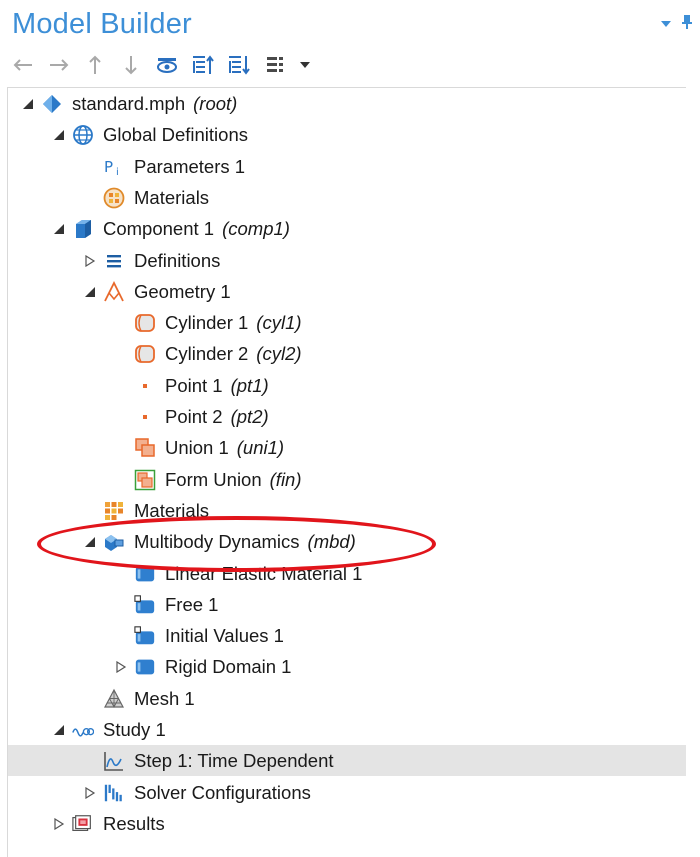  Describe the element at coordinates (228, 667) in the screenshot. I see `tree-item-label: Rigid Domain 1` at that location.